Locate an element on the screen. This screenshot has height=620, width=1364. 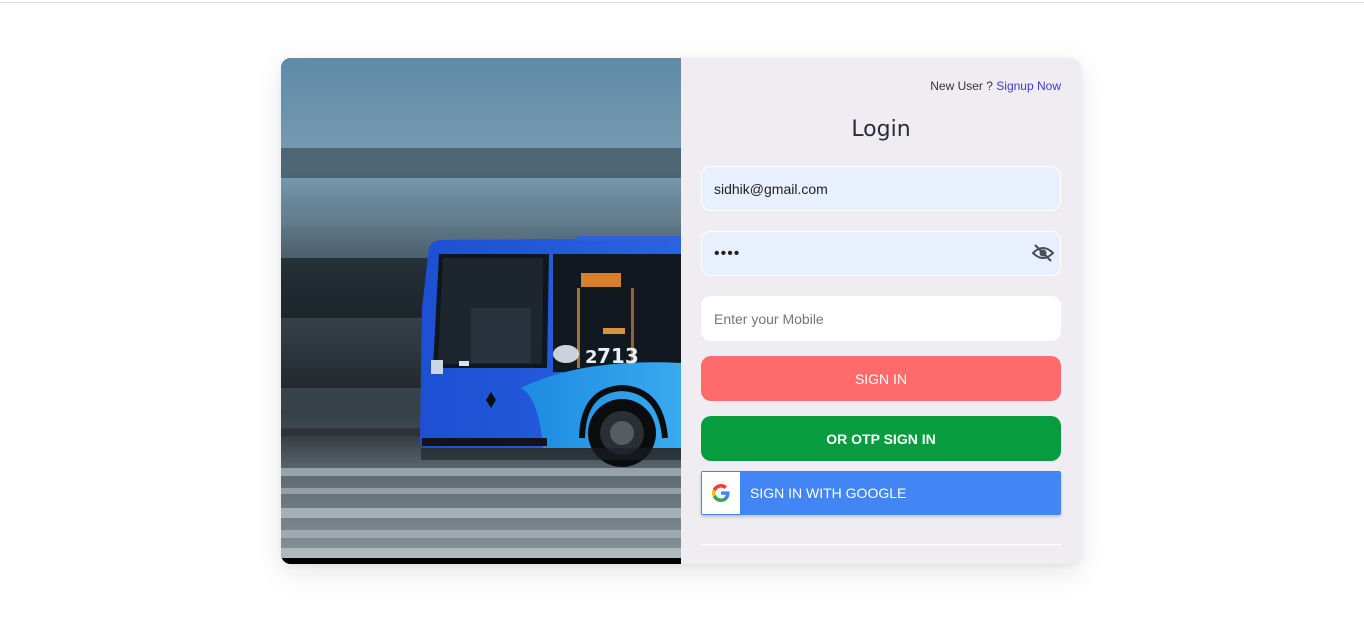
mobile-field is located at coordinates (881, 318).